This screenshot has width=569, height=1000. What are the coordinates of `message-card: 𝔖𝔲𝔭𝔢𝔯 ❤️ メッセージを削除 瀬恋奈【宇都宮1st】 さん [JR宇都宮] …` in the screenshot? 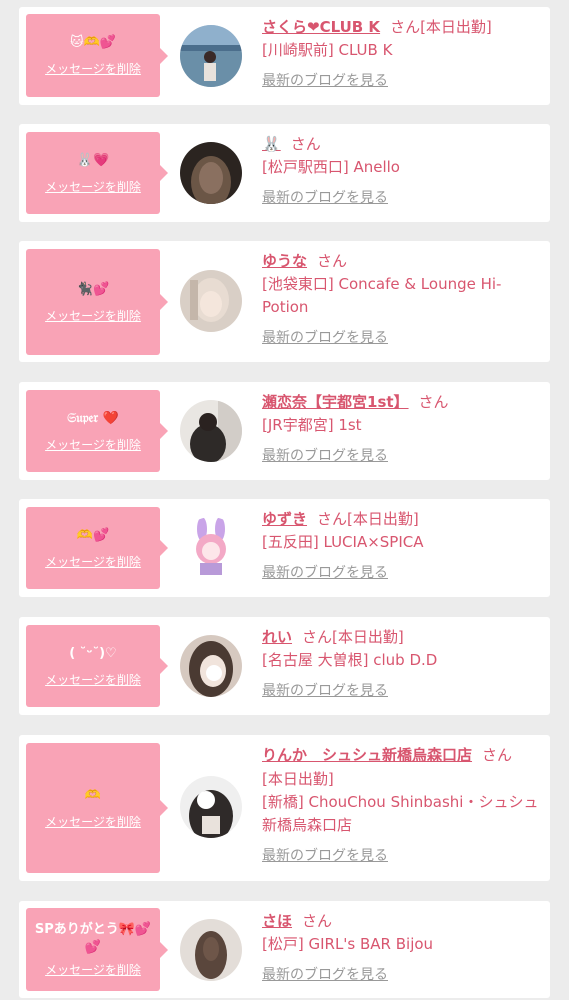 It's located at (284, 431).